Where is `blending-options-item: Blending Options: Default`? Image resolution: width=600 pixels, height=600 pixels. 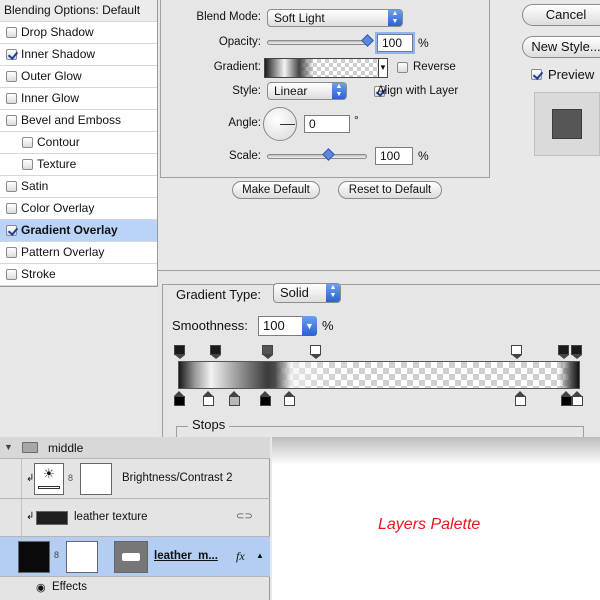
blending-options-item: Blending Options: Default is located at coordinates (78, 11).